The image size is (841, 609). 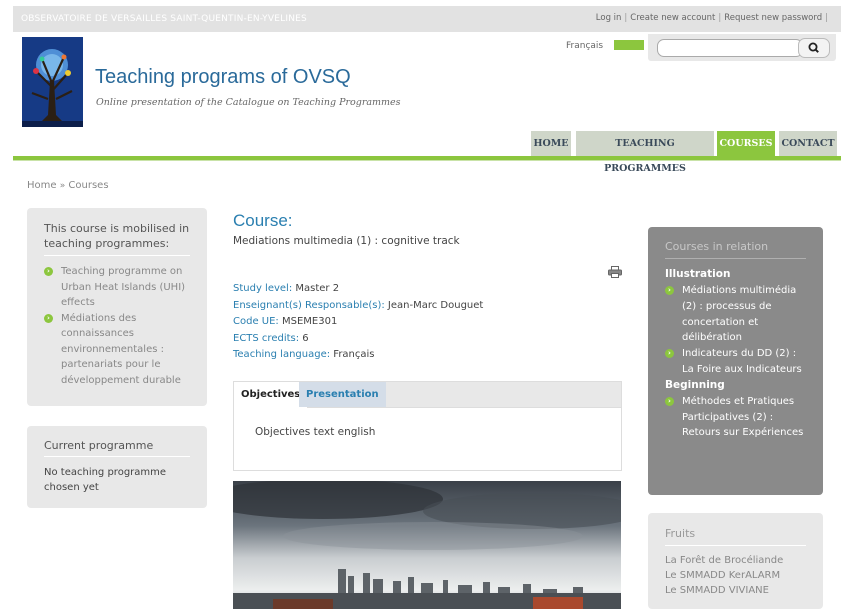 What do you see at coordinates (584, 46) in the screenshot?
I see `lang-francais-link: Français` at bounding box center [584, 46].